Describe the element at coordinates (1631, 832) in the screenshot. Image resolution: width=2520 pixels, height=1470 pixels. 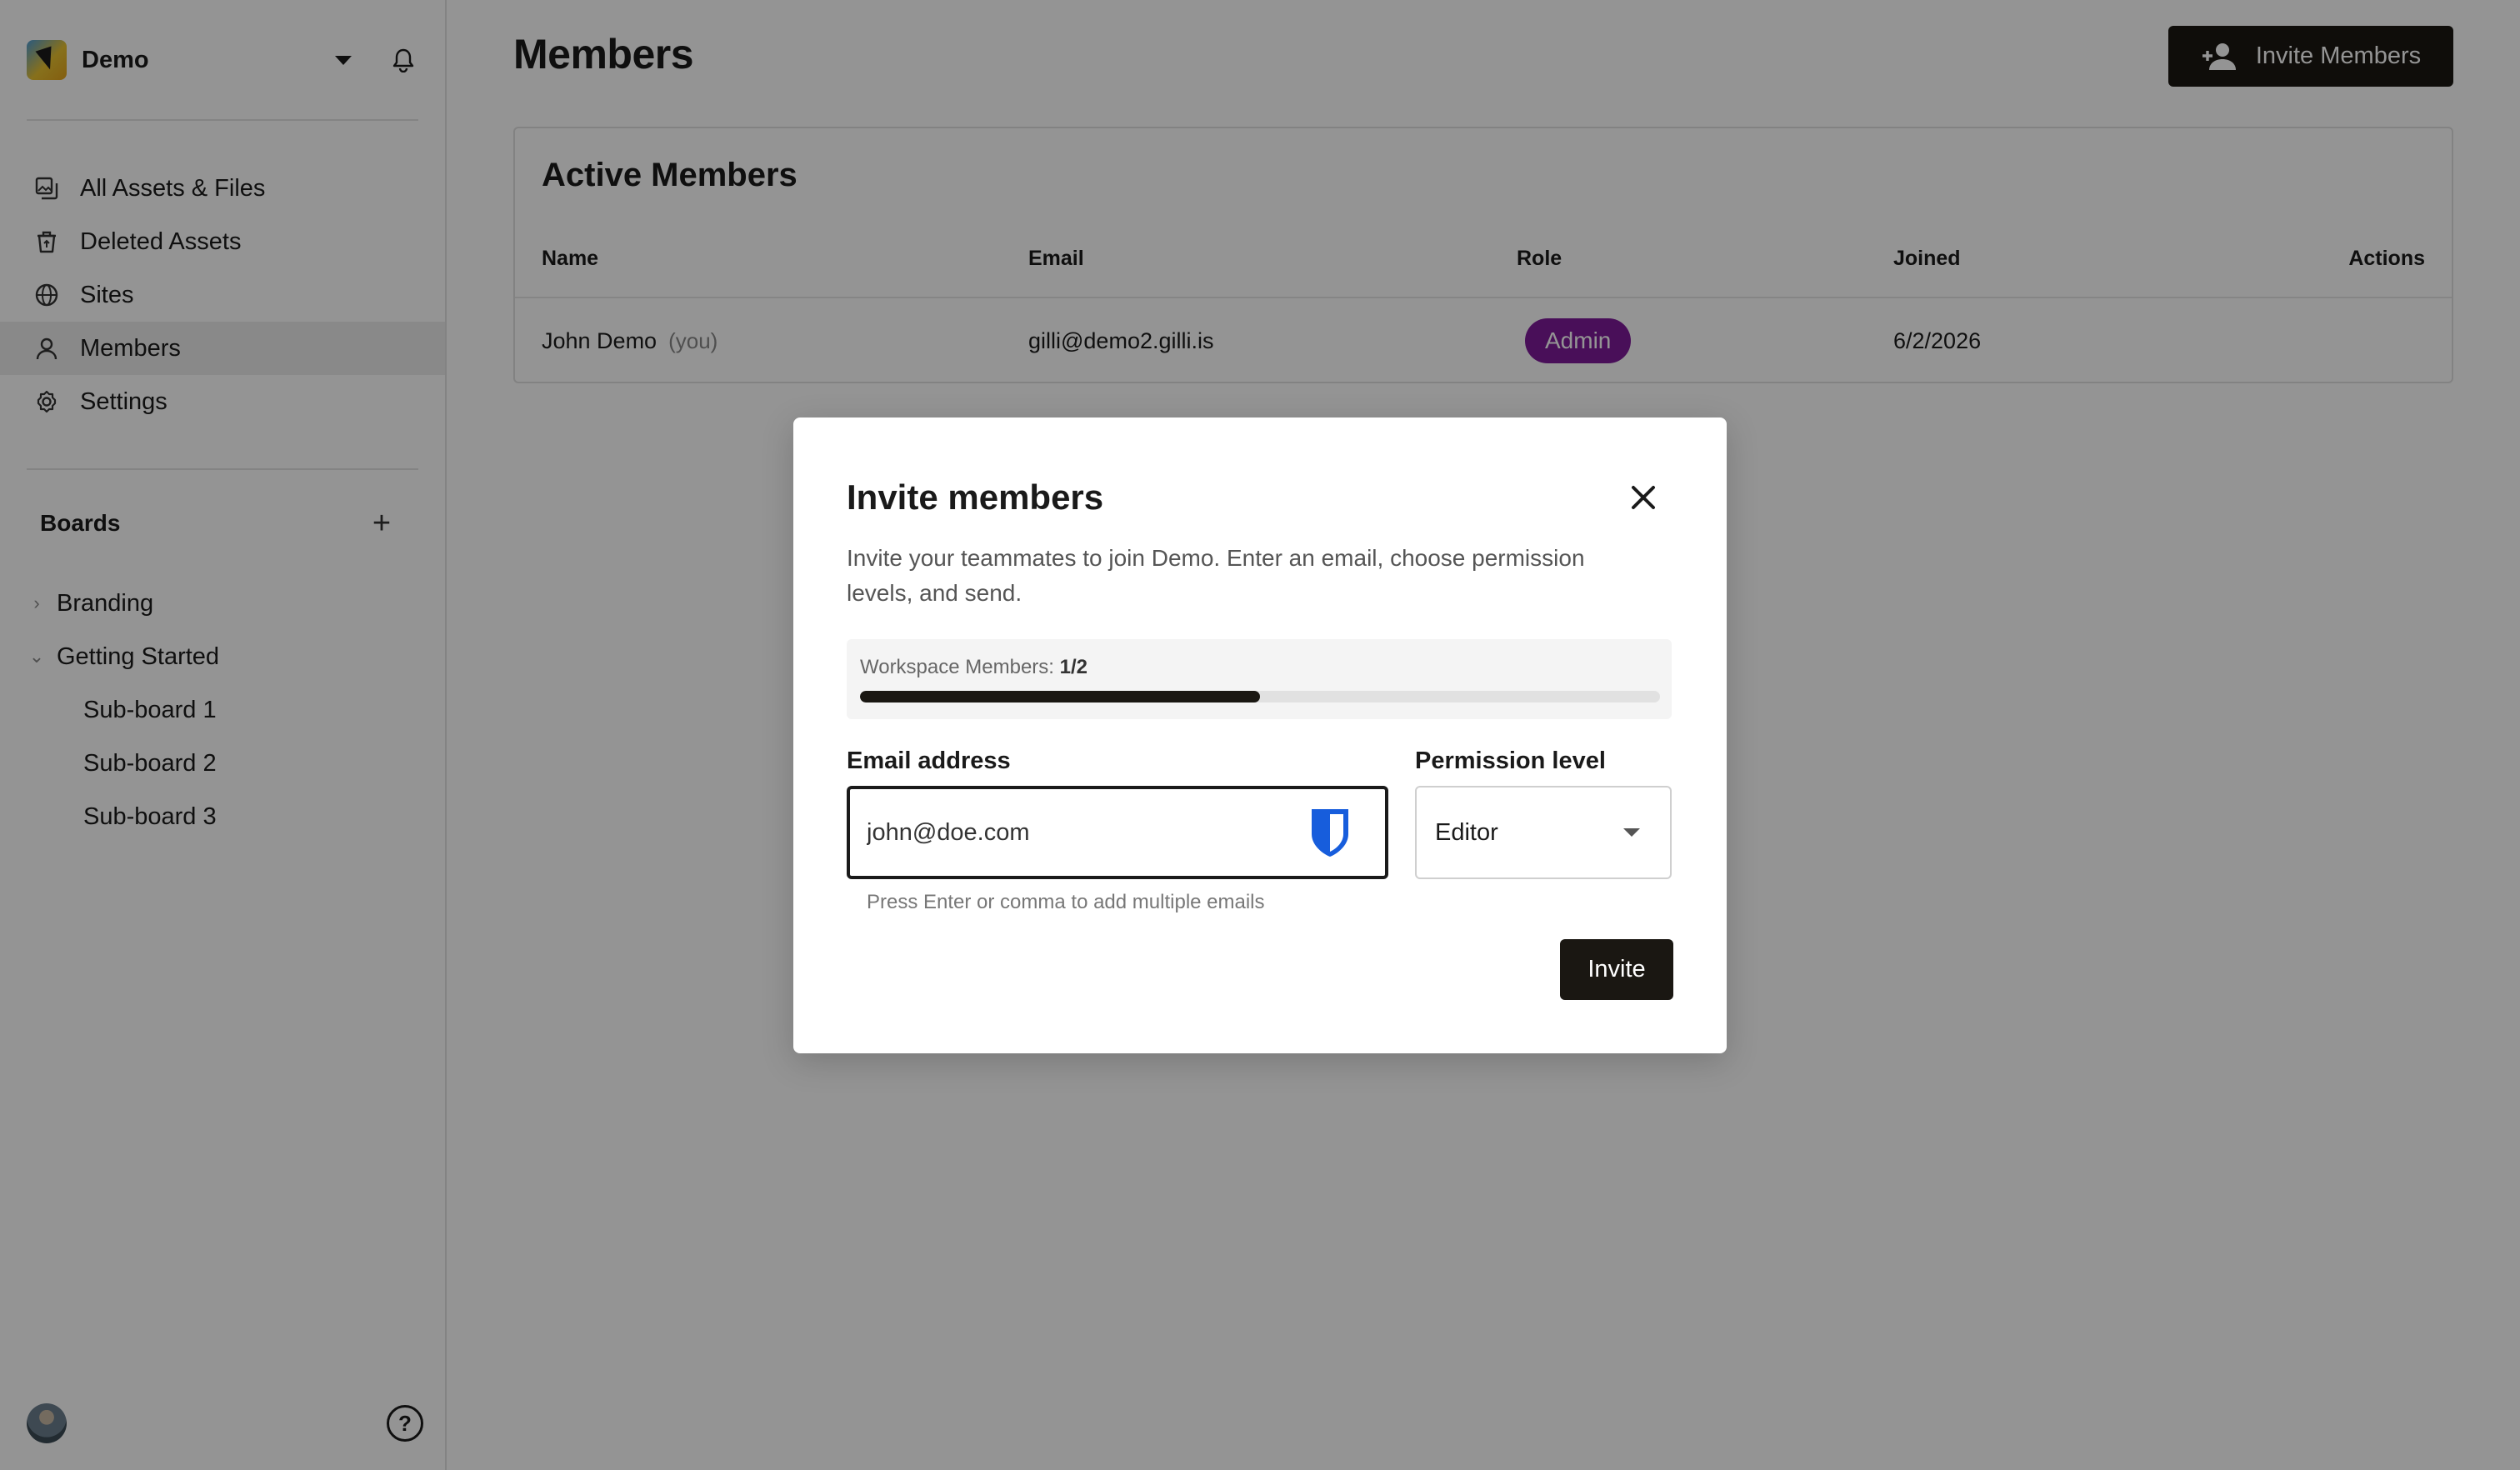
I see `caret-down-icon` at that location.